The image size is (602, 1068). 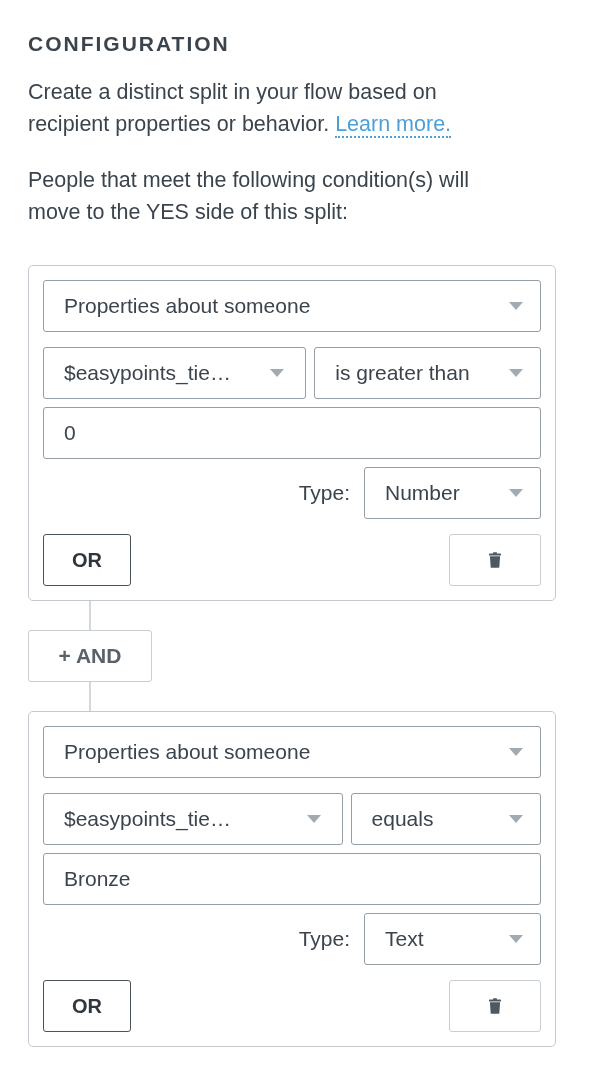 What do you see at coordinates (292, 879) in the screenshot?
I see `value-field: Bronze` at bounding box center [292, 879].